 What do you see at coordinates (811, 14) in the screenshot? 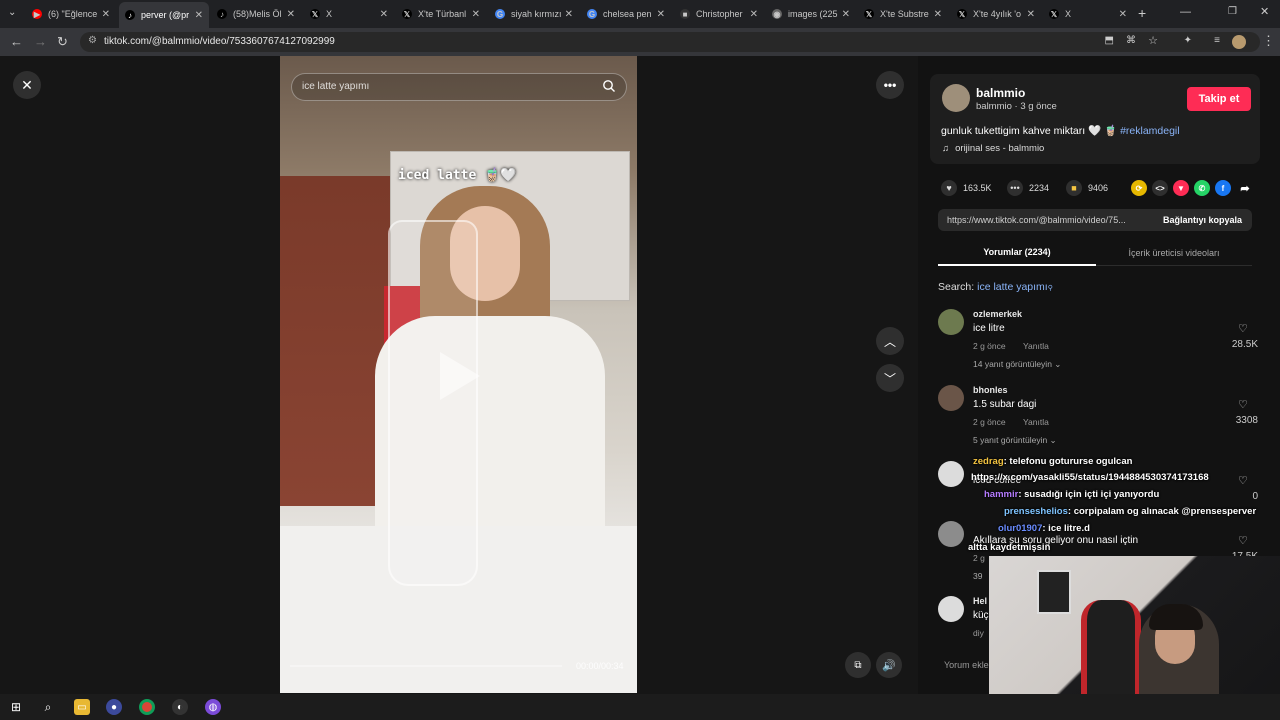
I see `browser-tab: ◉ images (225 ✕` at bounding box center [811, 14].